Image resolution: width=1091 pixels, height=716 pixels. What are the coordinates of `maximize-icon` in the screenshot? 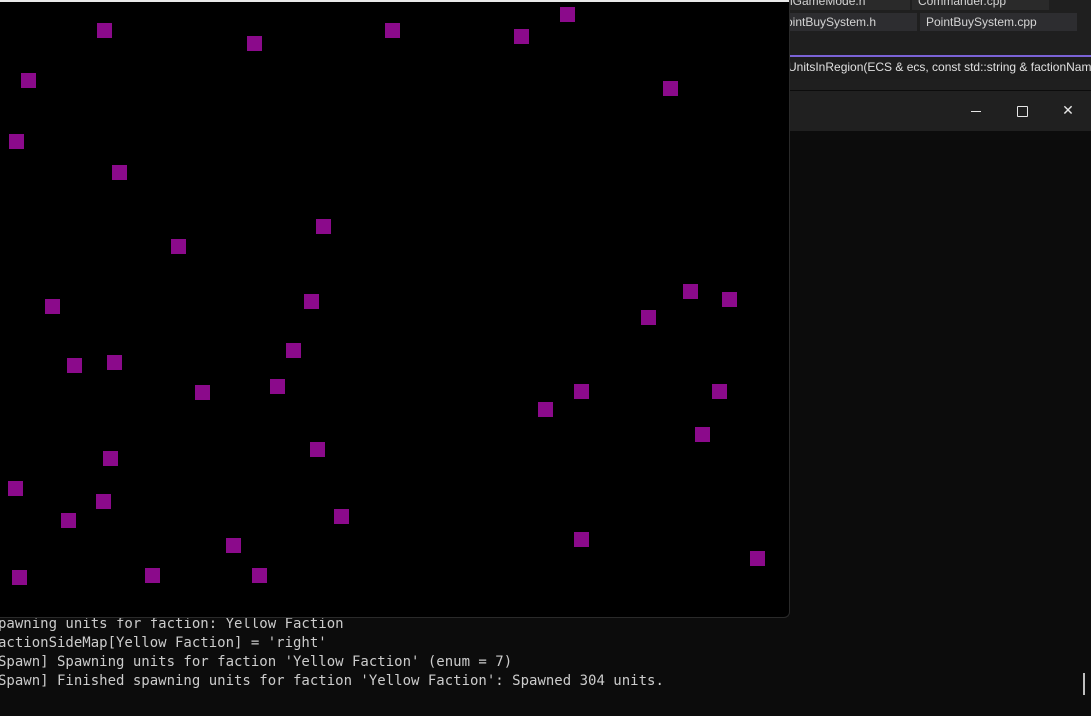 It's located at (1022, 111).